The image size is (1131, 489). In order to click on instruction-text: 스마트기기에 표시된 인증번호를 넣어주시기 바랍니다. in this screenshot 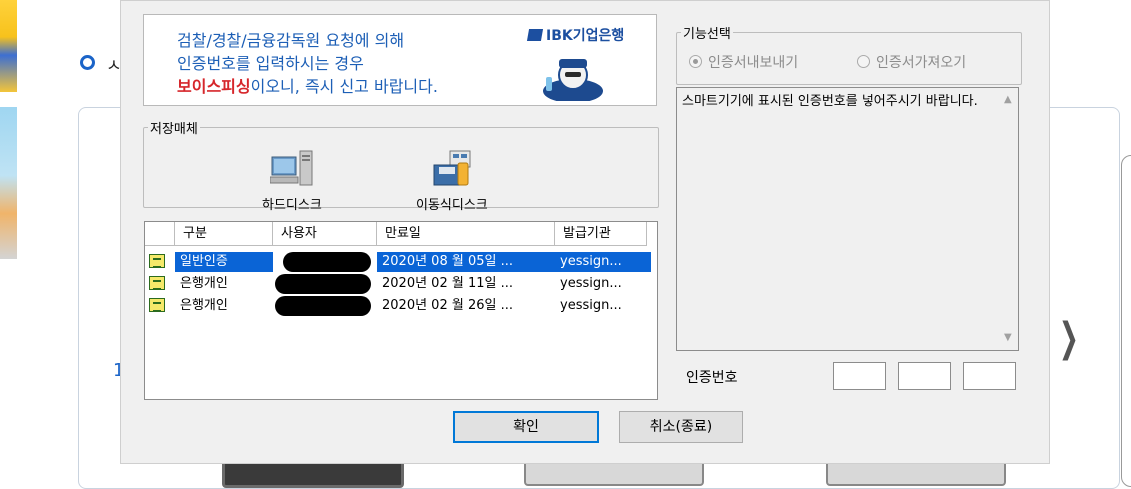, I will do `click(830, 101)`.